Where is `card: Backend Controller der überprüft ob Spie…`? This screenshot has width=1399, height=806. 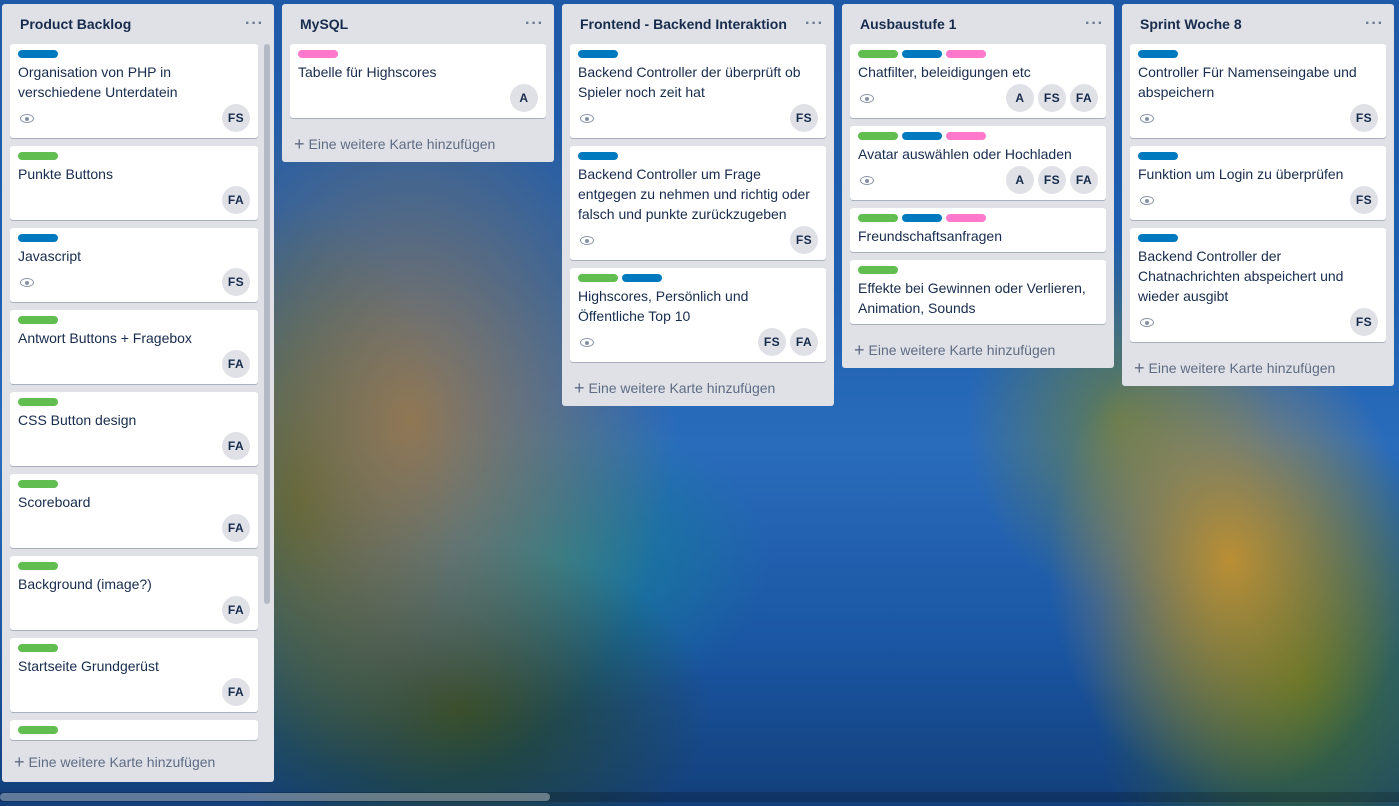
card: Backend Controller der überprüft ob Spie… is located at coordinates (698, 91).